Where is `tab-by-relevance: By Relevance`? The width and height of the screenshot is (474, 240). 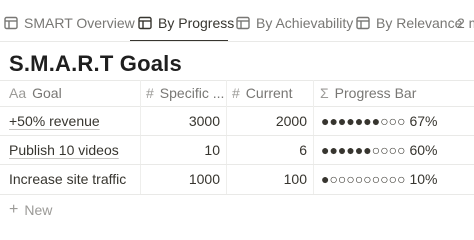
tab-by-relevance: By Relevance is located at coordinates (409, 23).